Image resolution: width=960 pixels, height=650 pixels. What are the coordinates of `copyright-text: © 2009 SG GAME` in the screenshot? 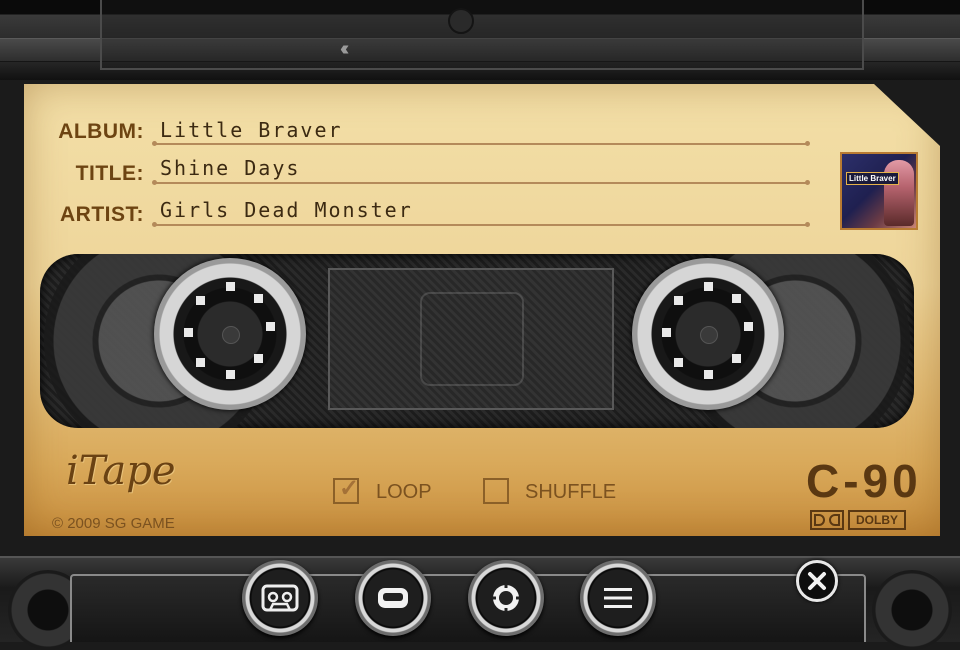 It's located at (113, 523).